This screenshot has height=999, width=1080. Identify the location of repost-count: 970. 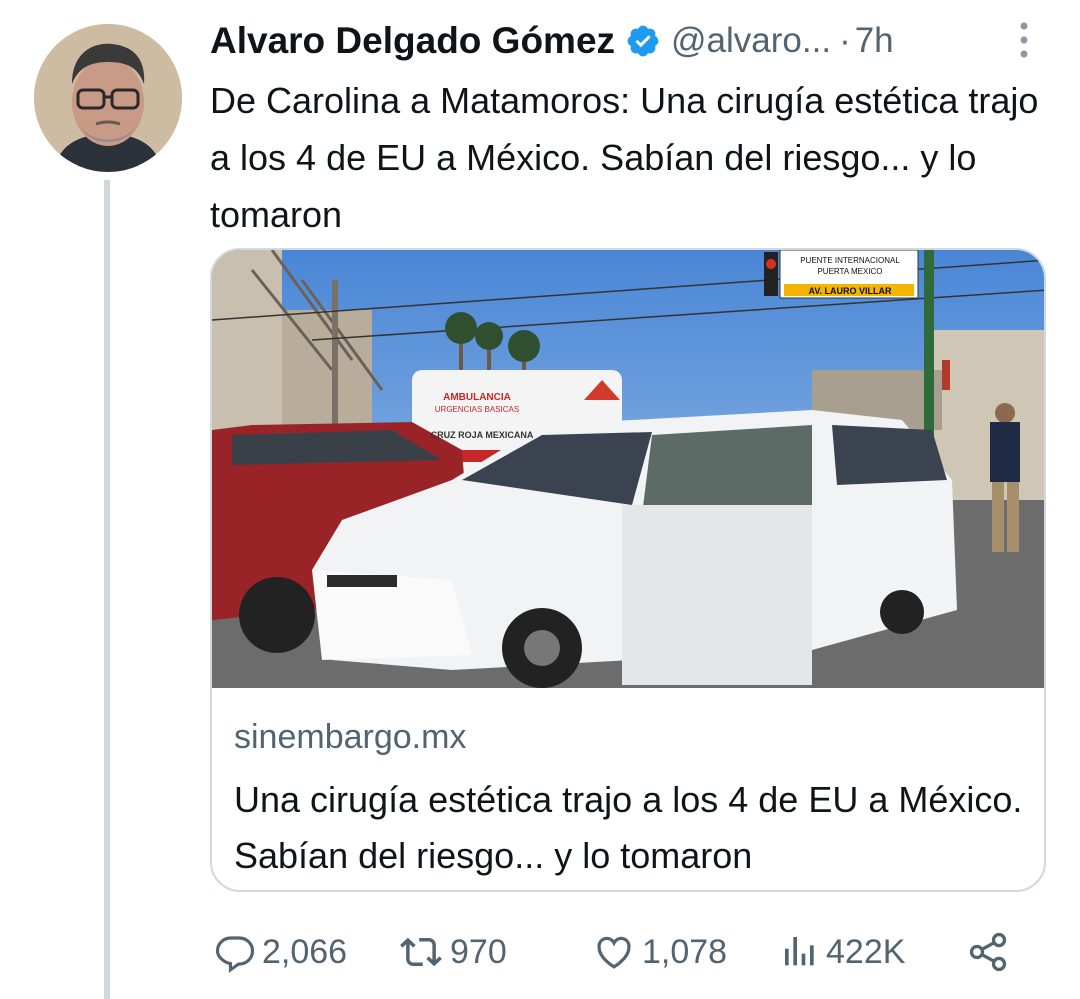
(478, 951).